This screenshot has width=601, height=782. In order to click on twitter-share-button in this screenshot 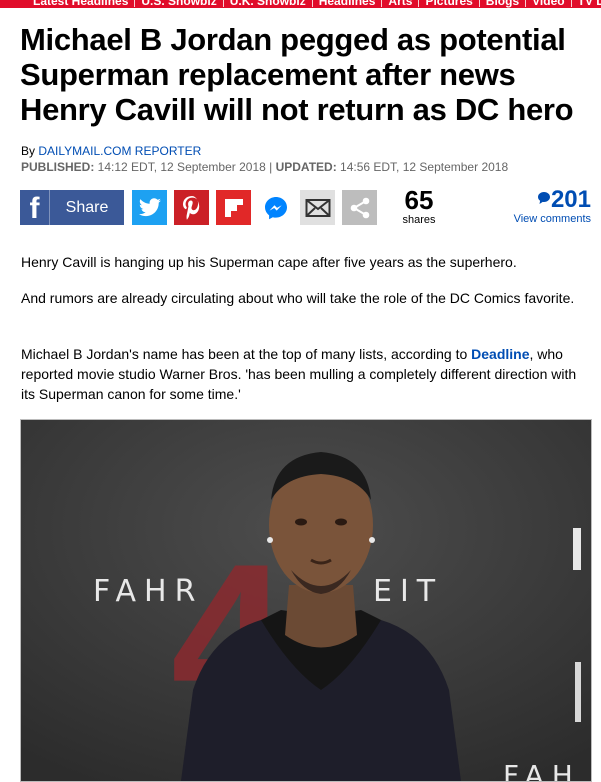, I will do `click(149, 207)`.